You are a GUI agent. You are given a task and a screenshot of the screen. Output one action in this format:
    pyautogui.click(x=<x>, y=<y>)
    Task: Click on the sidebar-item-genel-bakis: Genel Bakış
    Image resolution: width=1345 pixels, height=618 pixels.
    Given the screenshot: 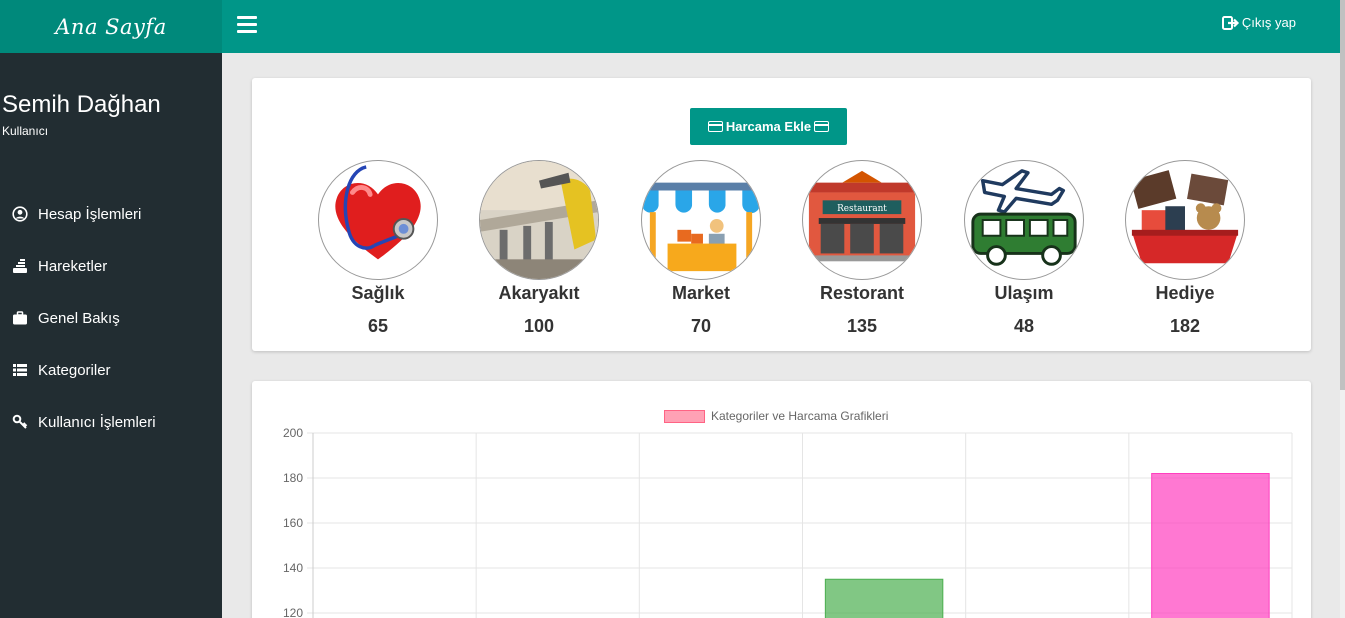 What is the action you would take?
    pyautogui.click(x=84, y=318)
    